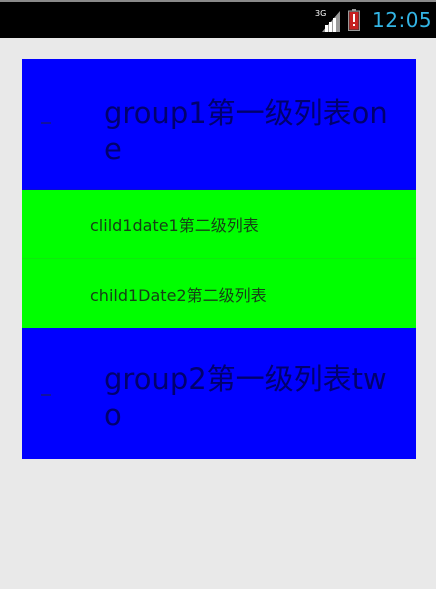 Image resolution: width=436 pixels, height=589 pixels. I want to click on child-label: child1Date2第二级列表, so click(178, 295).